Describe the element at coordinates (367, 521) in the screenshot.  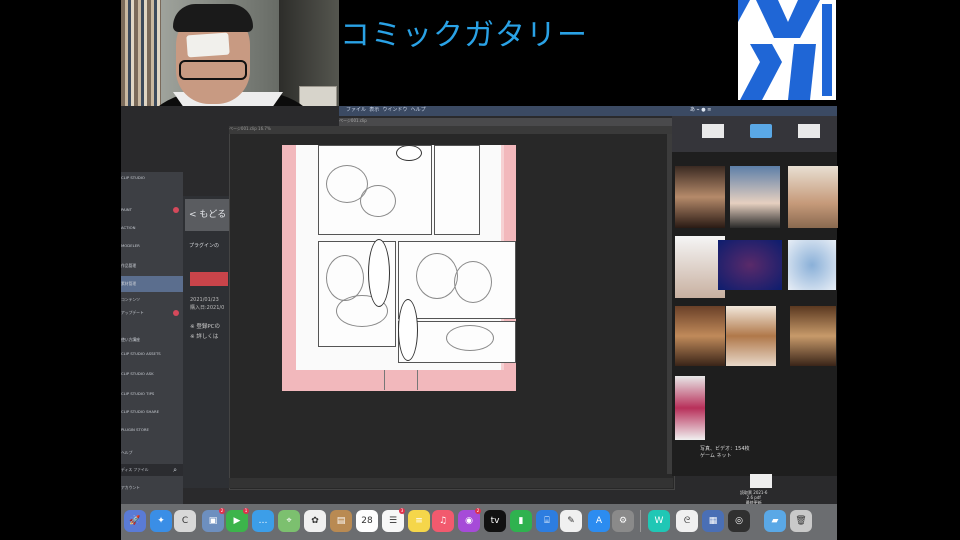
I see `calendar-icon: 28` at that location.